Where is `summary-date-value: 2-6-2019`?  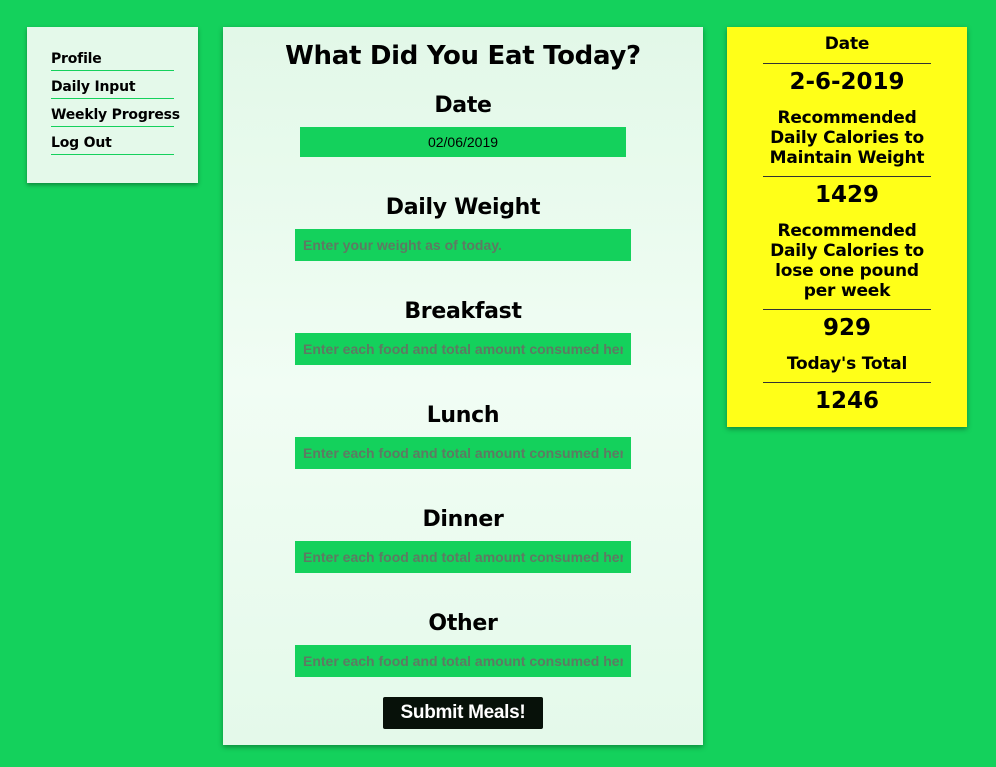 summary-date-value: 2-6-2019 is located at coordinates (847, 82).